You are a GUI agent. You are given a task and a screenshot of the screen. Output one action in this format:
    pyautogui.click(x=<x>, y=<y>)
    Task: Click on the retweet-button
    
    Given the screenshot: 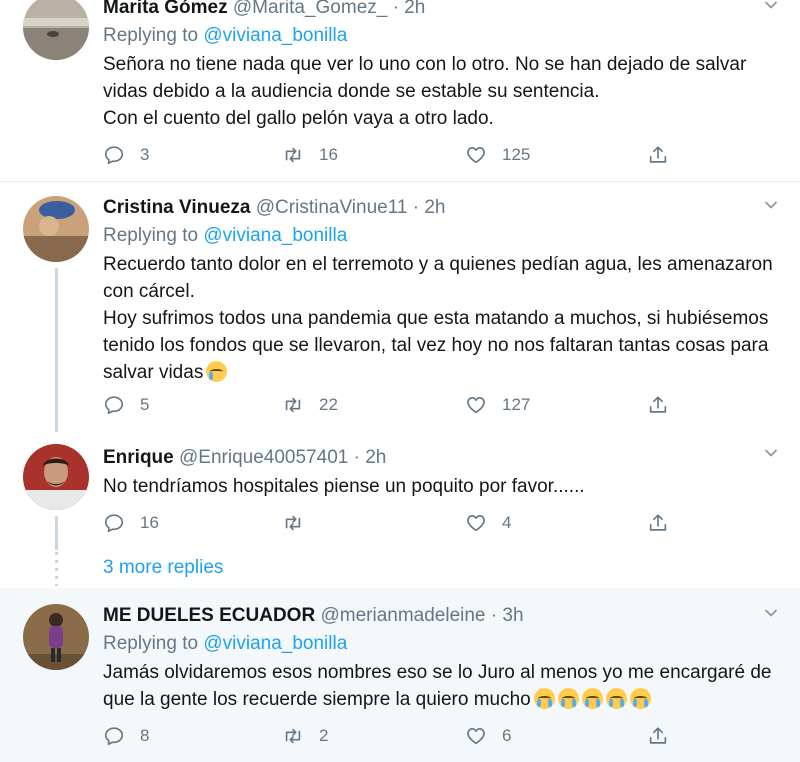 What is the action you would take?
    pyautogui.click(x=300, y=523)
    